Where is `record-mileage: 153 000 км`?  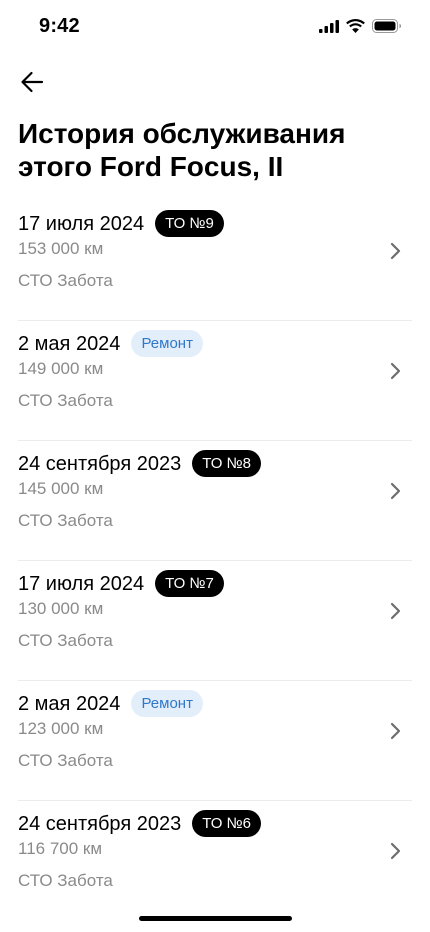 record-mileage: 153 000 км is located at coordinates (61, 248).